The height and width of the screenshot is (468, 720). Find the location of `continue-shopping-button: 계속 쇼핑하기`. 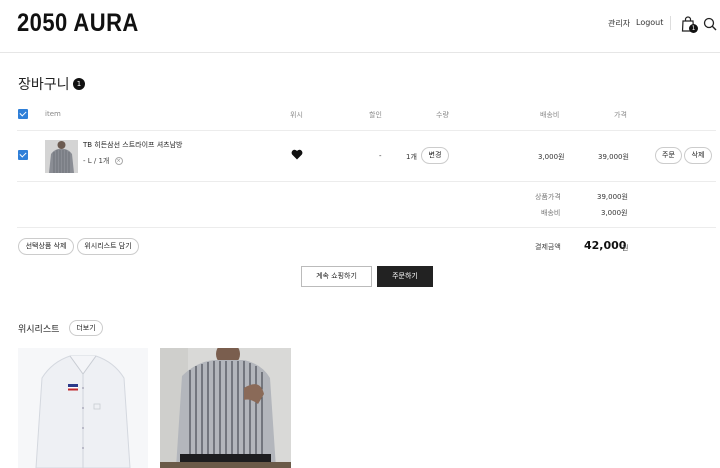

continue-shopping-button: 계속 쇼핑하기 is located at coordinates (336, 276).